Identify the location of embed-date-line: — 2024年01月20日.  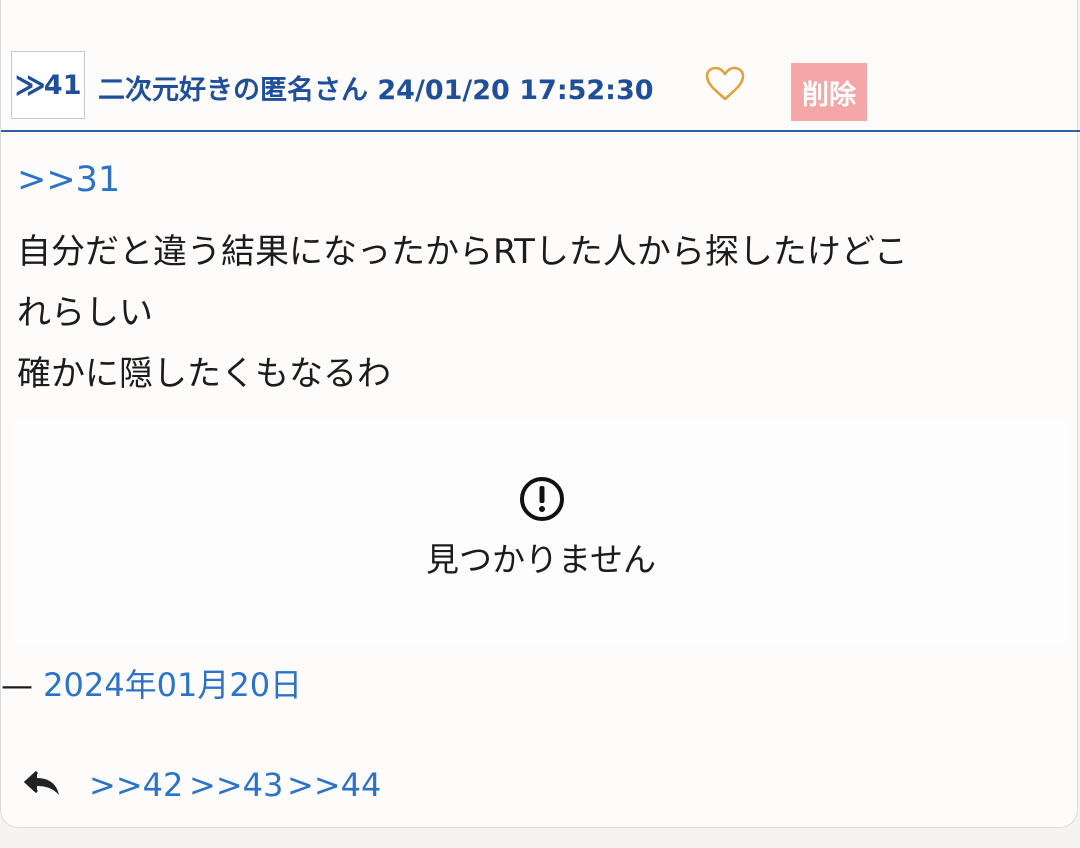
(151, 683).